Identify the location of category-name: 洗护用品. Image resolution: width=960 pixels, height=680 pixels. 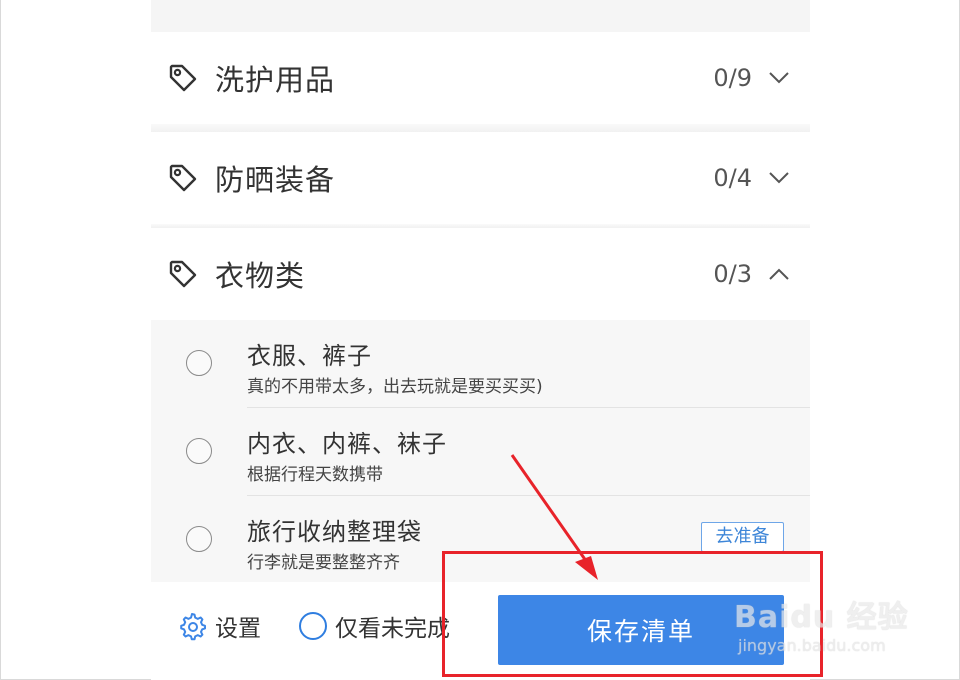
(275, 80).